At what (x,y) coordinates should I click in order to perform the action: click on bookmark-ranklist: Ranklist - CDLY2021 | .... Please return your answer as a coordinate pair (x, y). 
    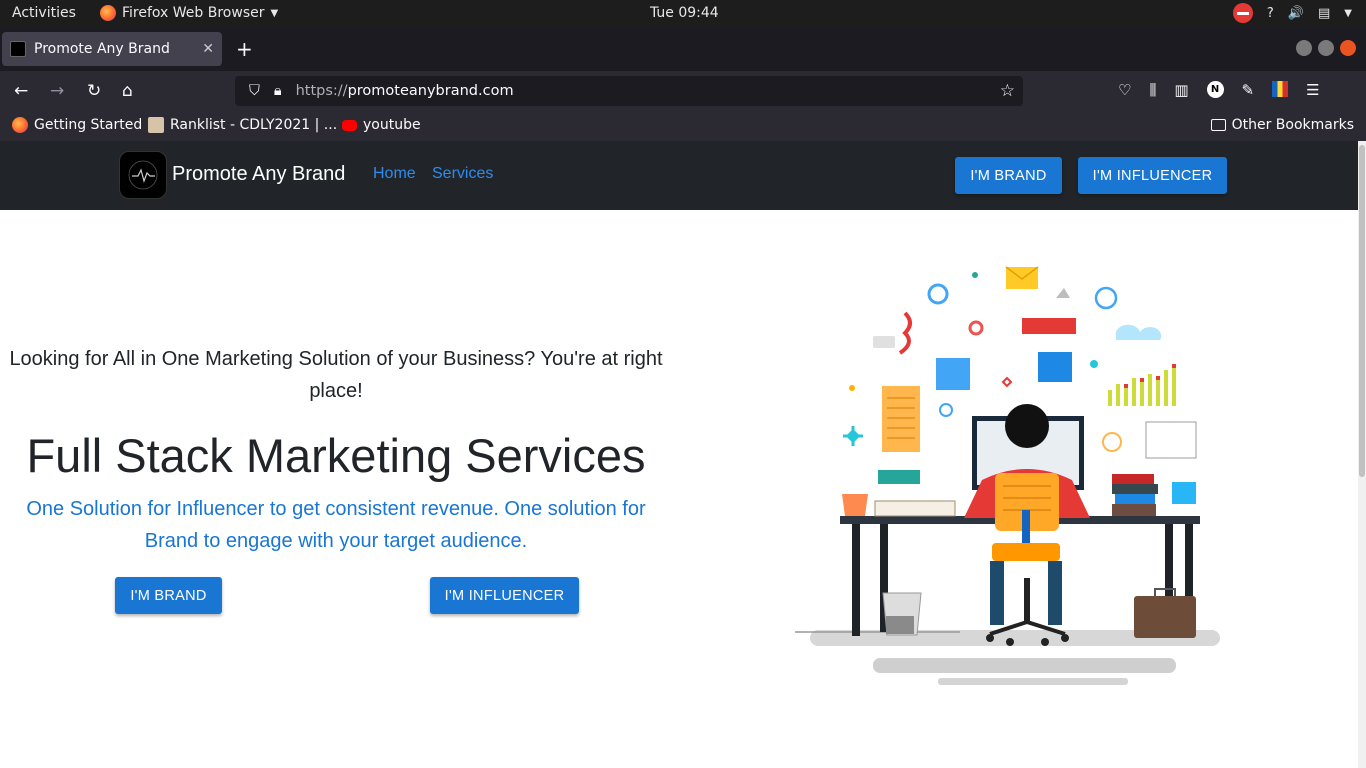
    Looking at the image, I should click on (242, 125).